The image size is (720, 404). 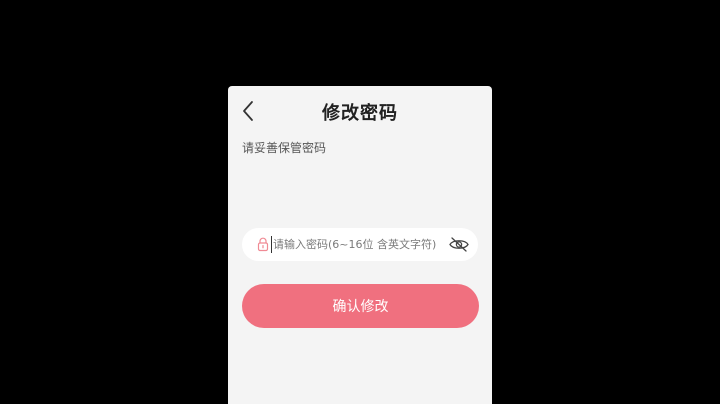 I want to click on page-title: 修改密码, so click(x=360, y=113).